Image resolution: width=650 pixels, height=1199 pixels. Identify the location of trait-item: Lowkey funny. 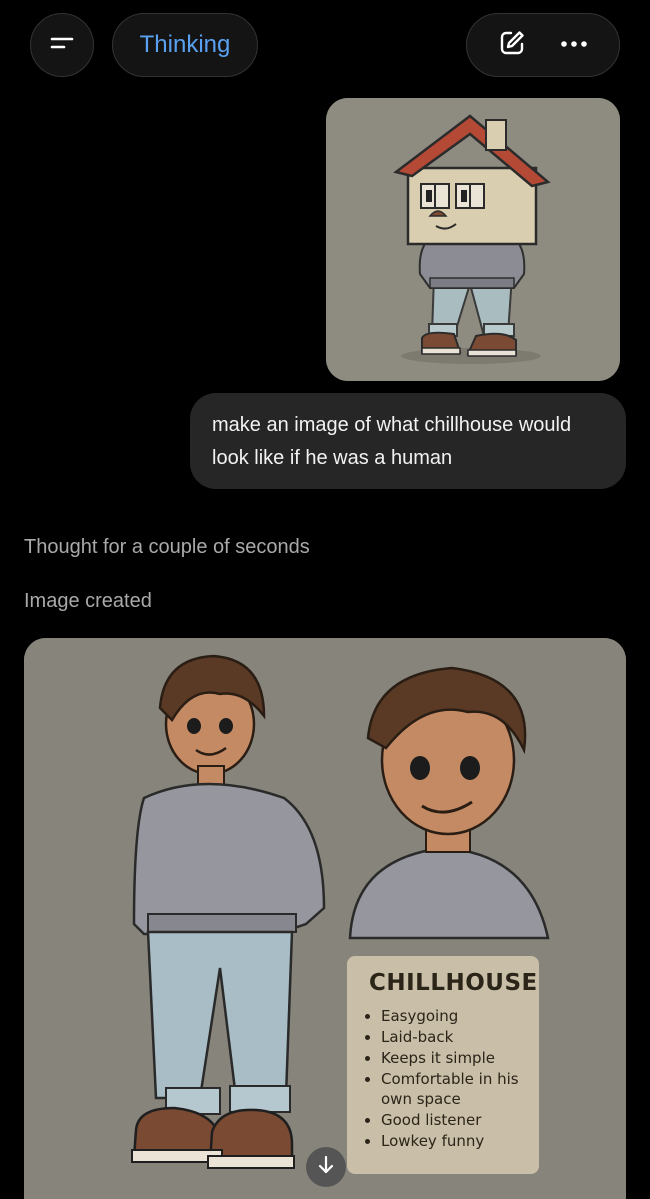
(454, 1141).